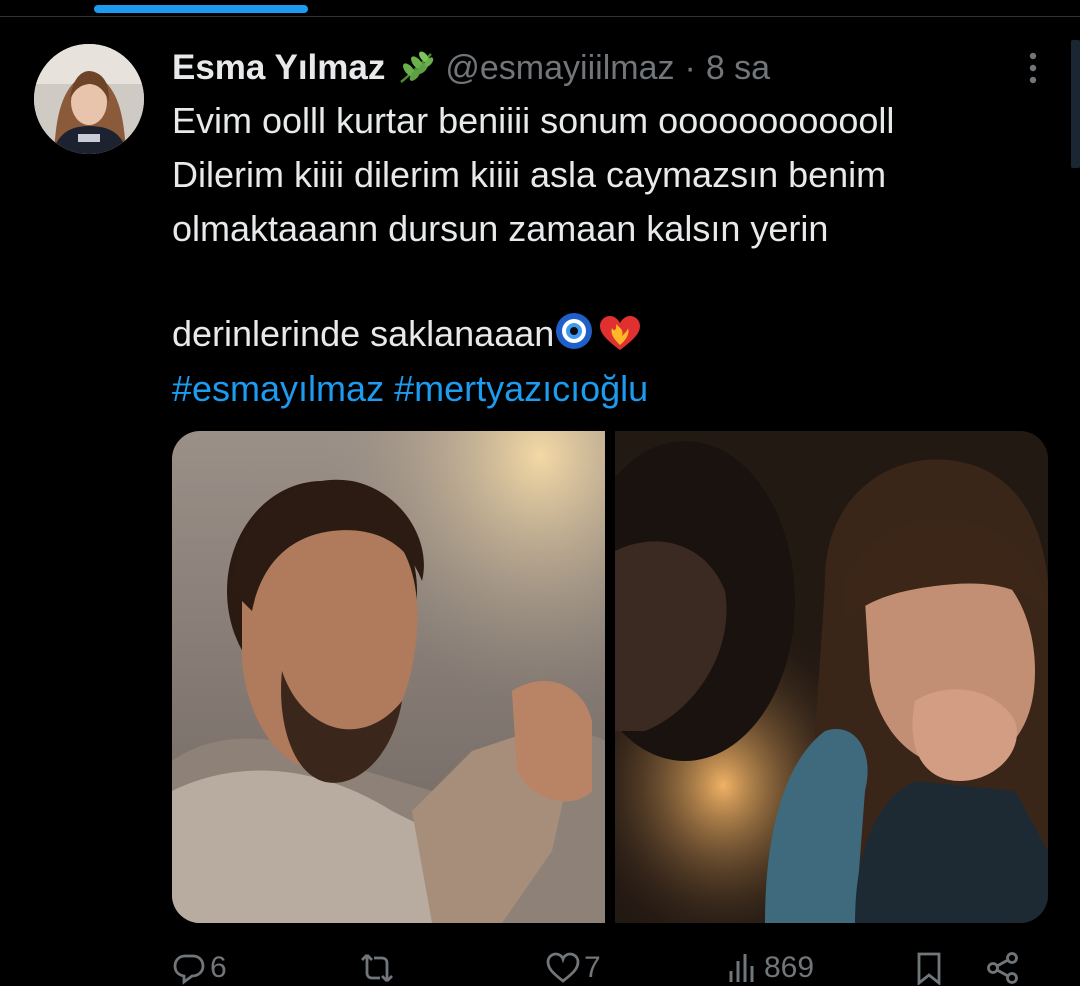 The image size is (1080, 986). I want to click on reply-button: 6, so click(199, 968).